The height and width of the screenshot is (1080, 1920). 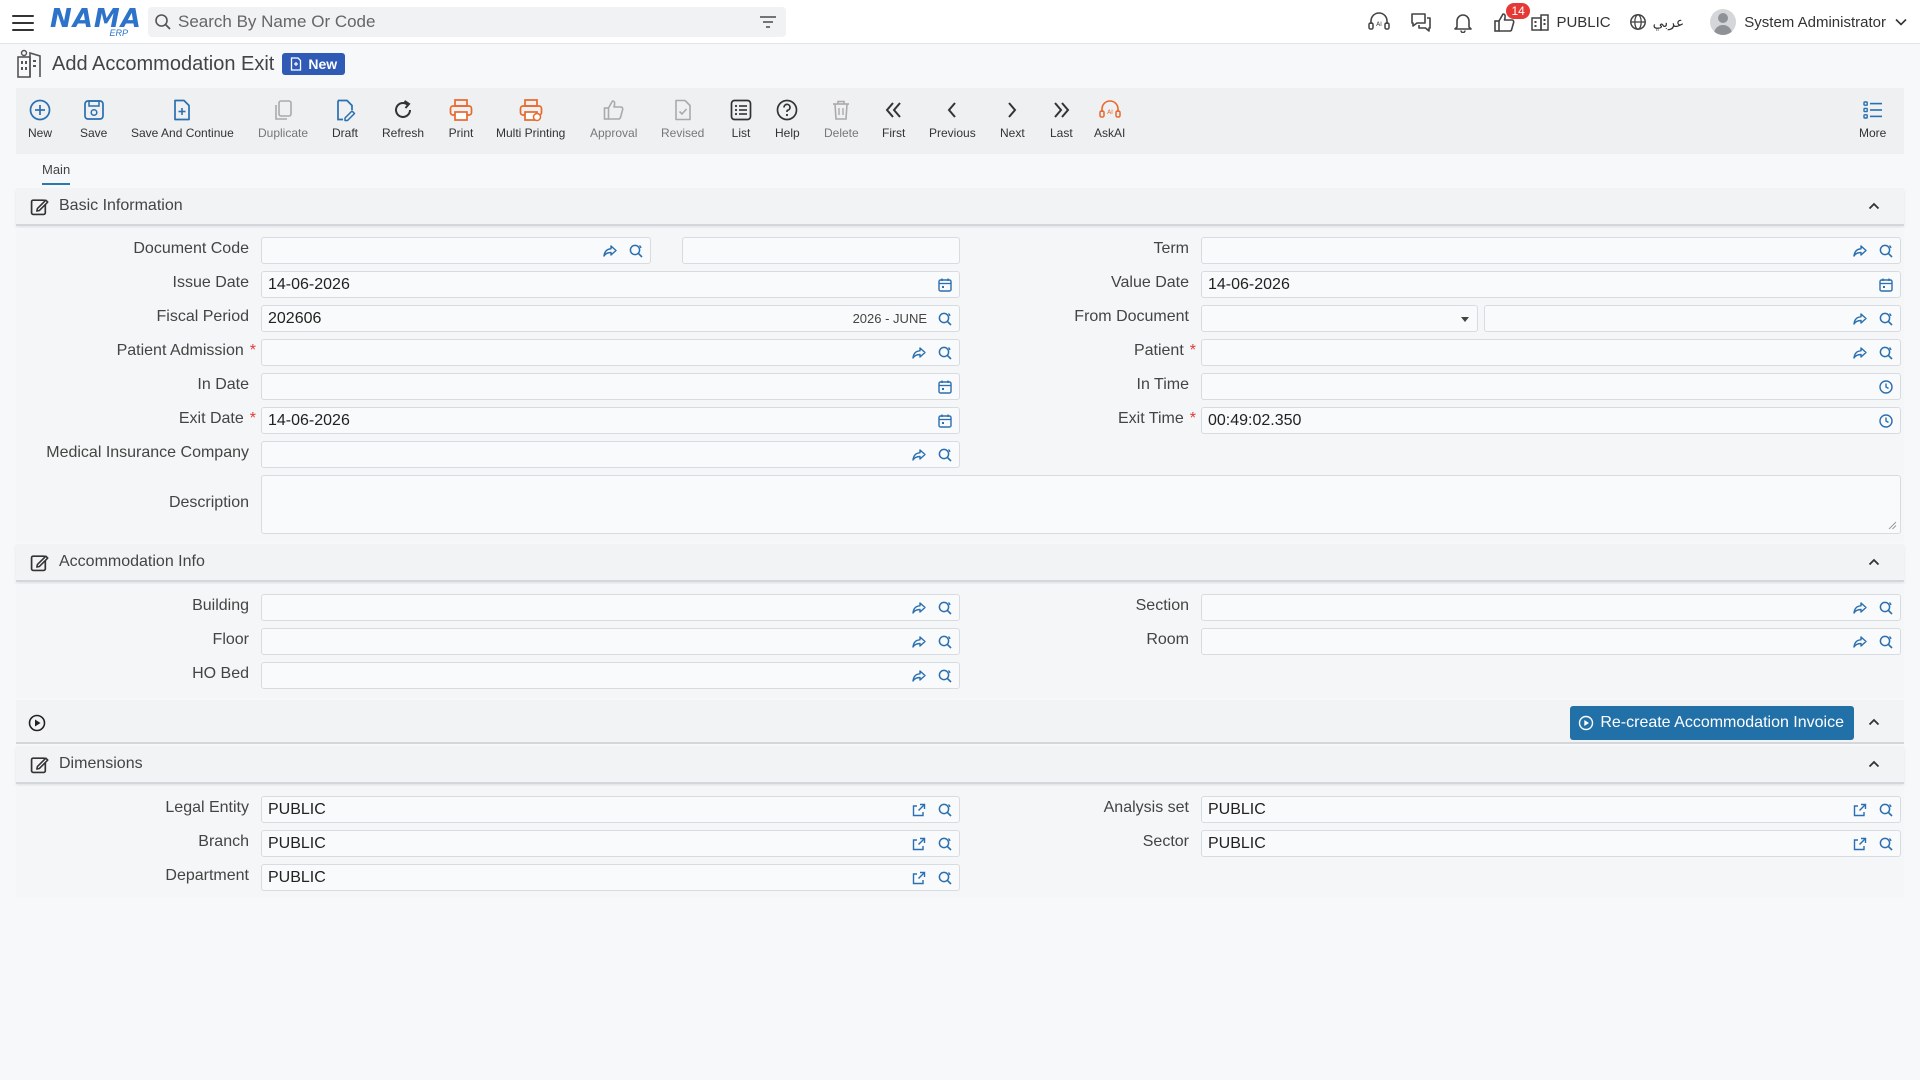 I want to click on analysis-set-input: PUBLIC, so click(x=1551, y=809).